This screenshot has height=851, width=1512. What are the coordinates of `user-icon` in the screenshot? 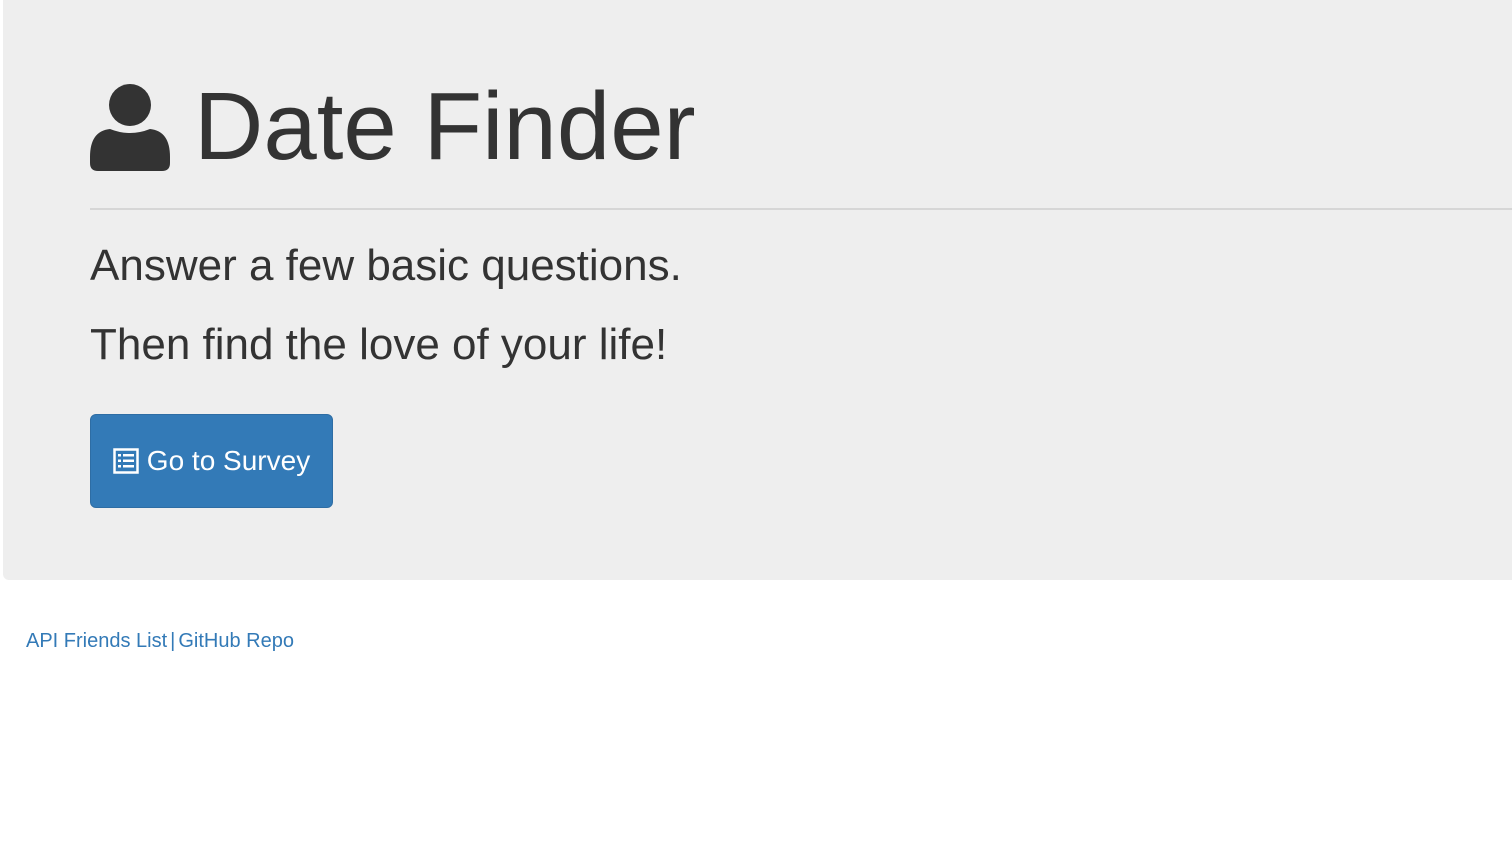 It's located at (130, 127).